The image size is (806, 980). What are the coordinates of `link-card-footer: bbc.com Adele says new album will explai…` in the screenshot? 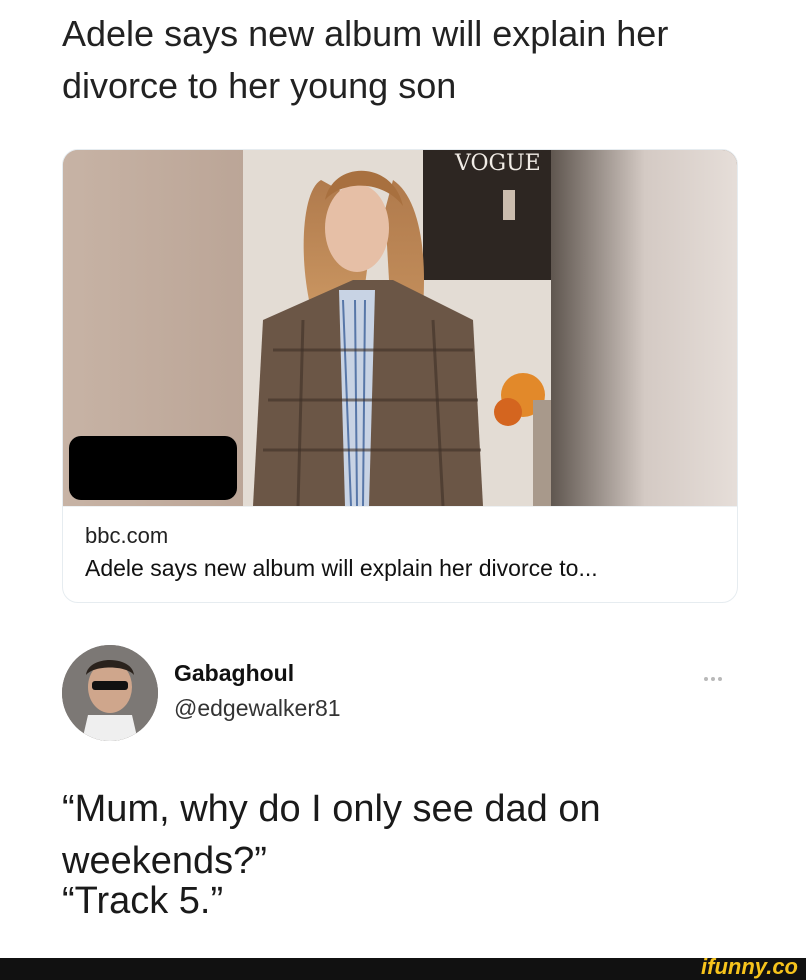 It's located at (400, 554).